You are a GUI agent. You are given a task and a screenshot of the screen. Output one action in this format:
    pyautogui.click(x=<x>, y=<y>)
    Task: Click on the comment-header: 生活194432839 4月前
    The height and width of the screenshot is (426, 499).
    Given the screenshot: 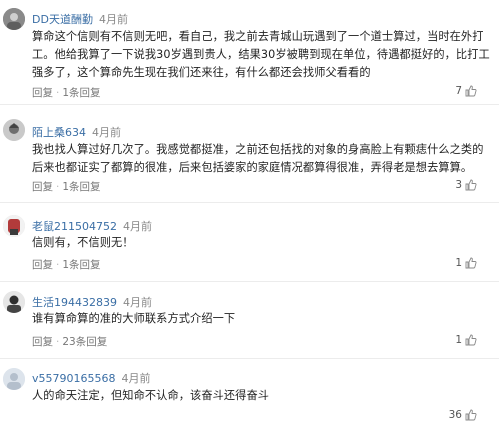 What is the action you would take?
    pyautogui.click(x=92, y=302)
    